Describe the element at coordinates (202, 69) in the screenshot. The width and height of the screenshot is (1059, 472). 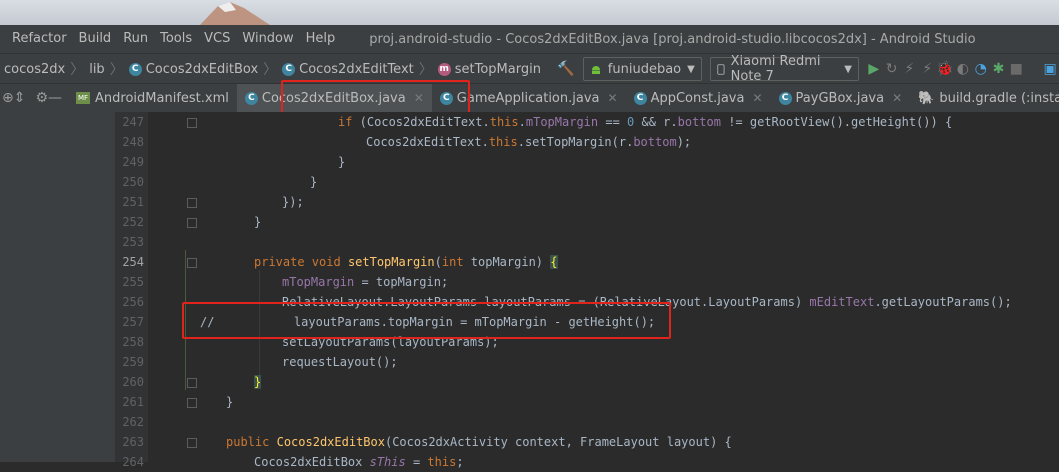
I see `crumb-editbox: Cocos2dxEditBox` at that location.